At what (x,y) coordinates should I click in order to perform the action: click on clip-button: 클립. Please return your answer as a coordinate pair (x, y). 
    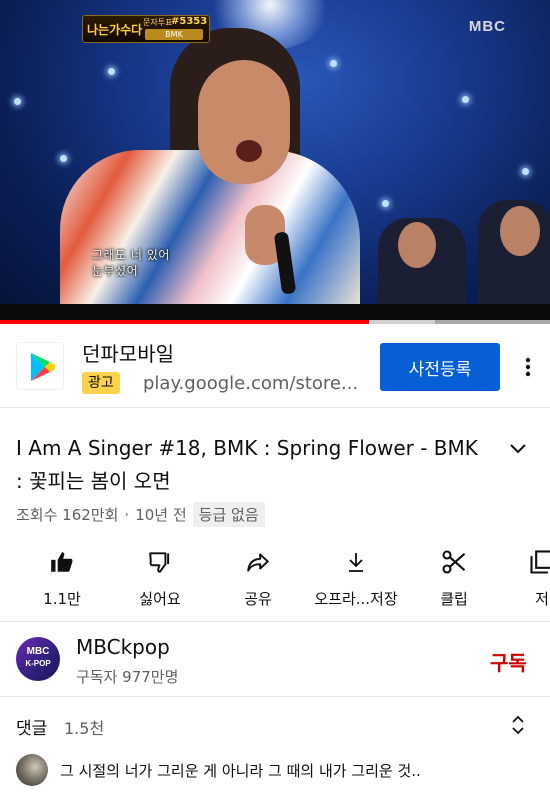
    Looking at the image, I should click on (454, 581).